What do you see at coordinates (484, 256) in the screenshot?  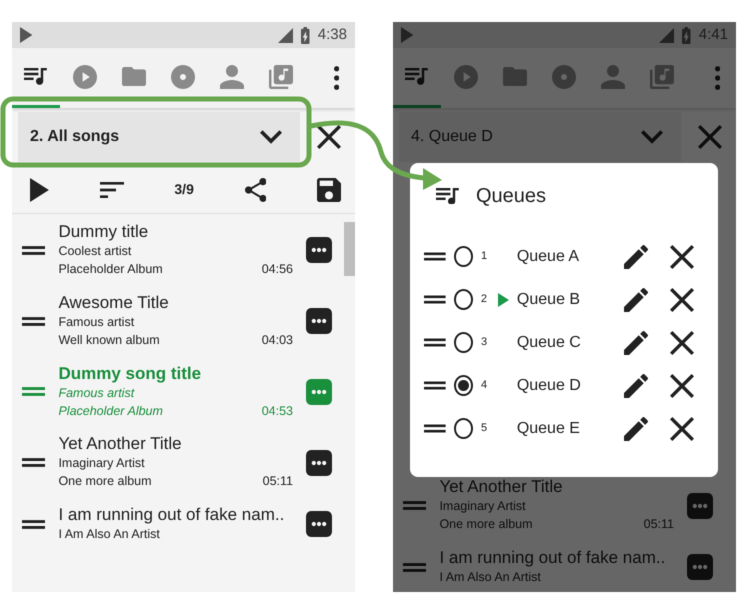 I see `queue-number: 1` at bounding box center [484, 256].